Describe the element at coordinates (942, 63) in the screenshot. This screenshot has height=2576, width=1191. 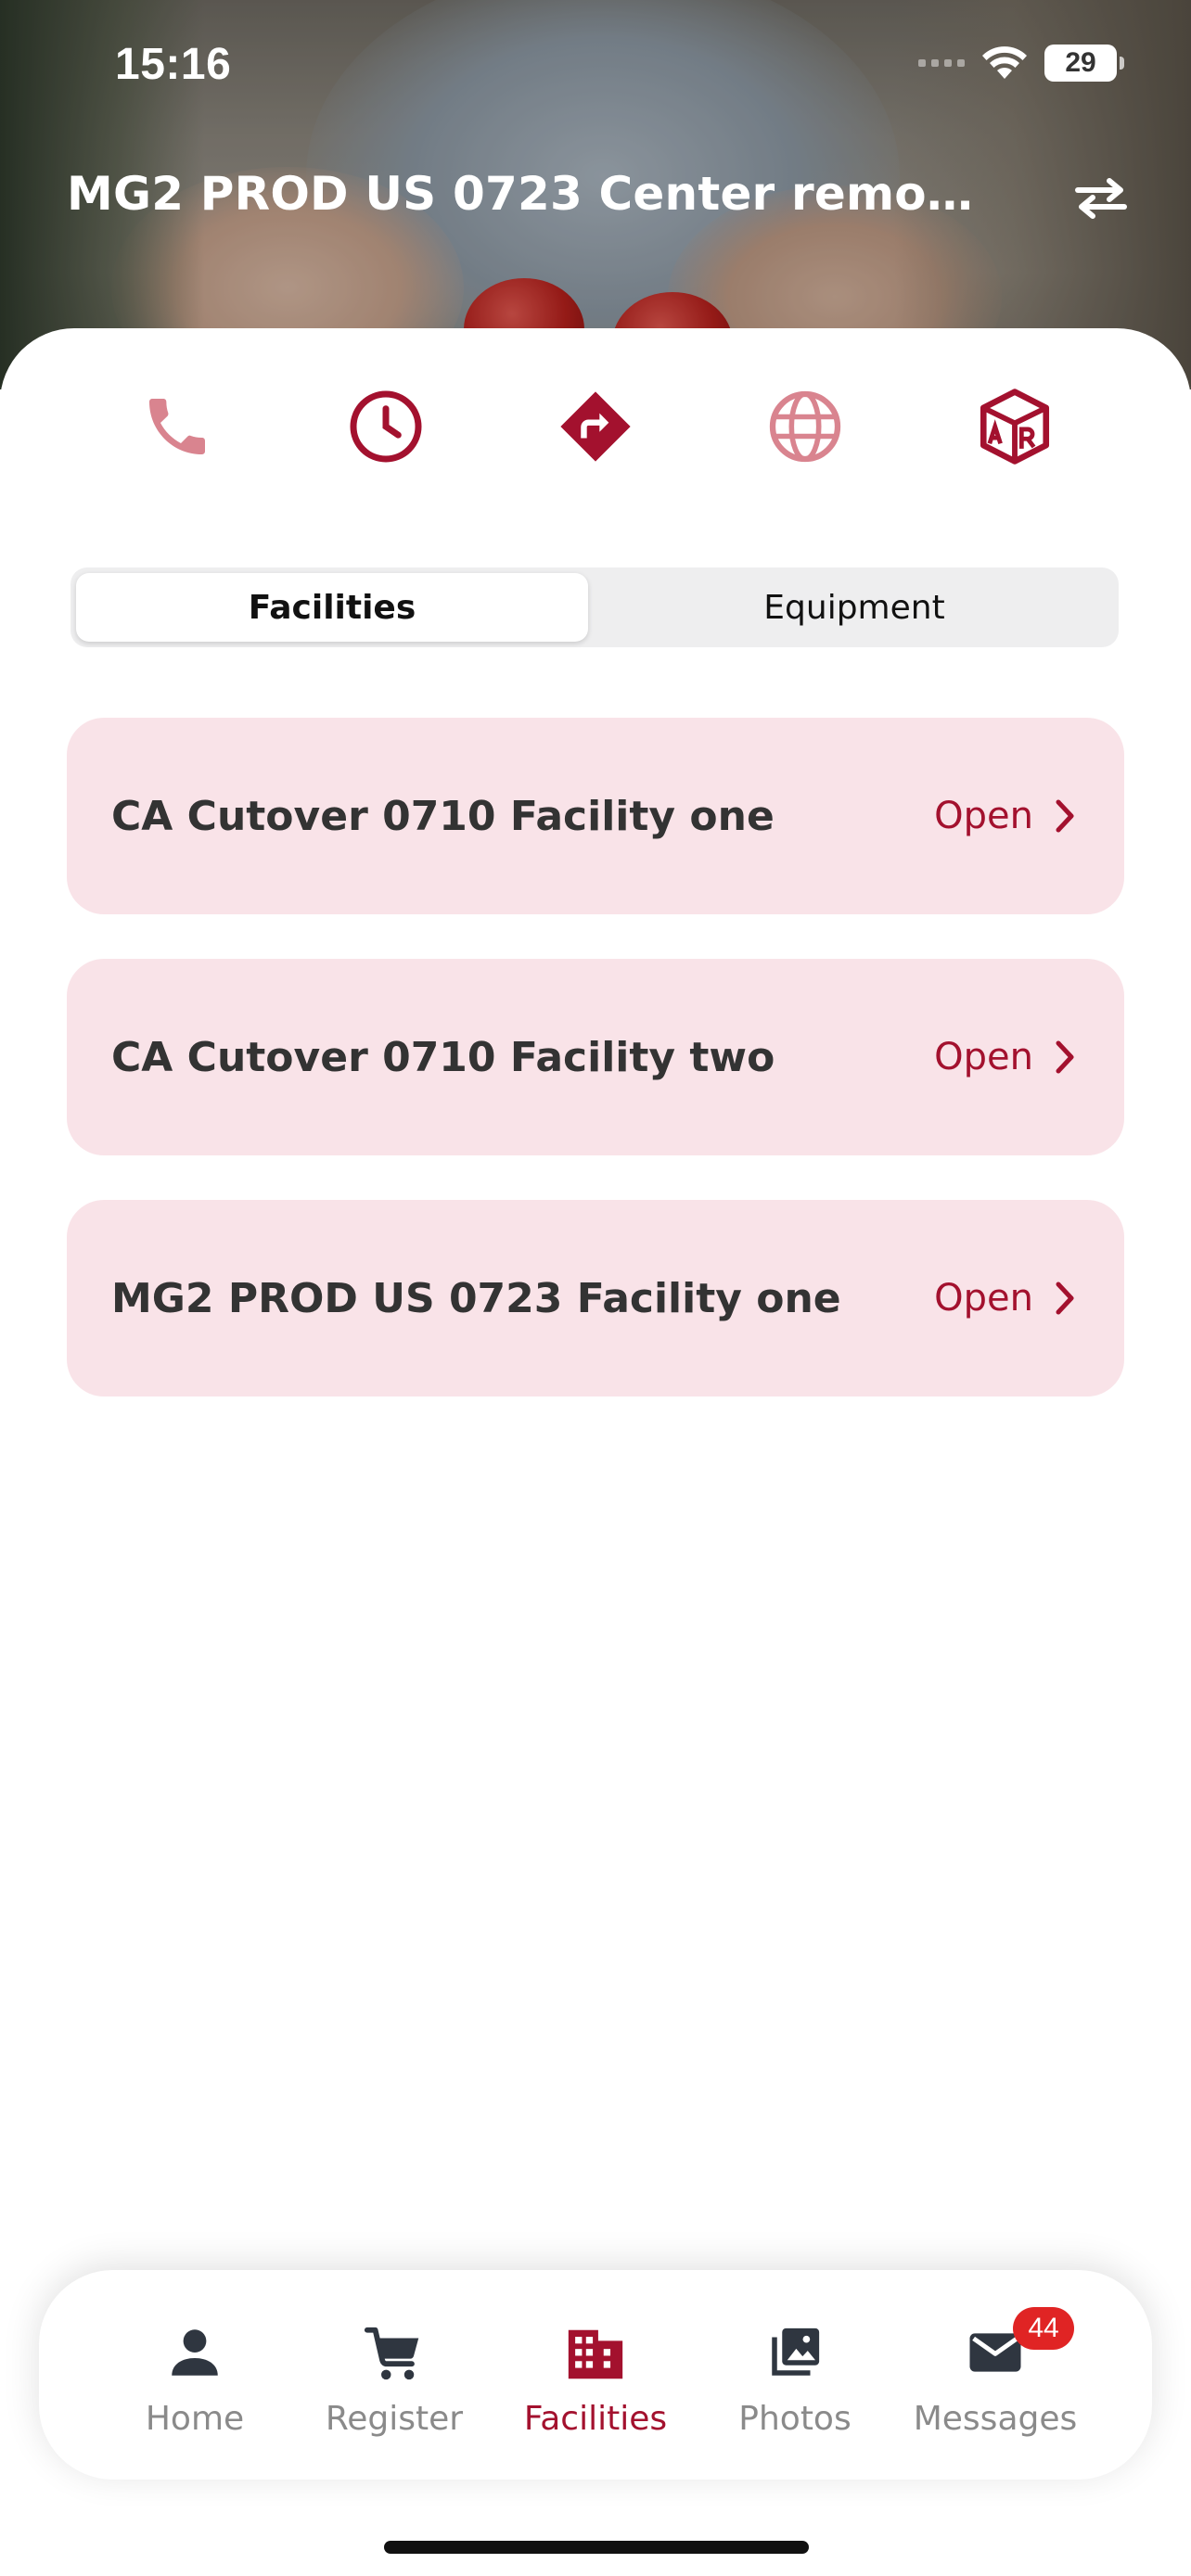
I see `cellular-signal-icon` at that location.